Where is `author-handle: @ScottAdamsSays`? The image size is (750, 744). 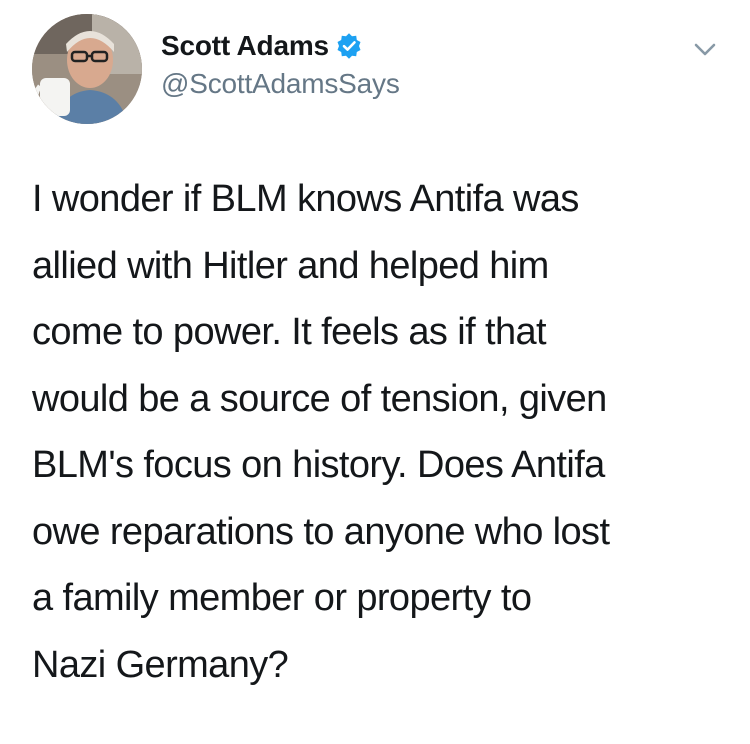
author-handle: @ScottAdamsSays is located at coordinates (280, 84).